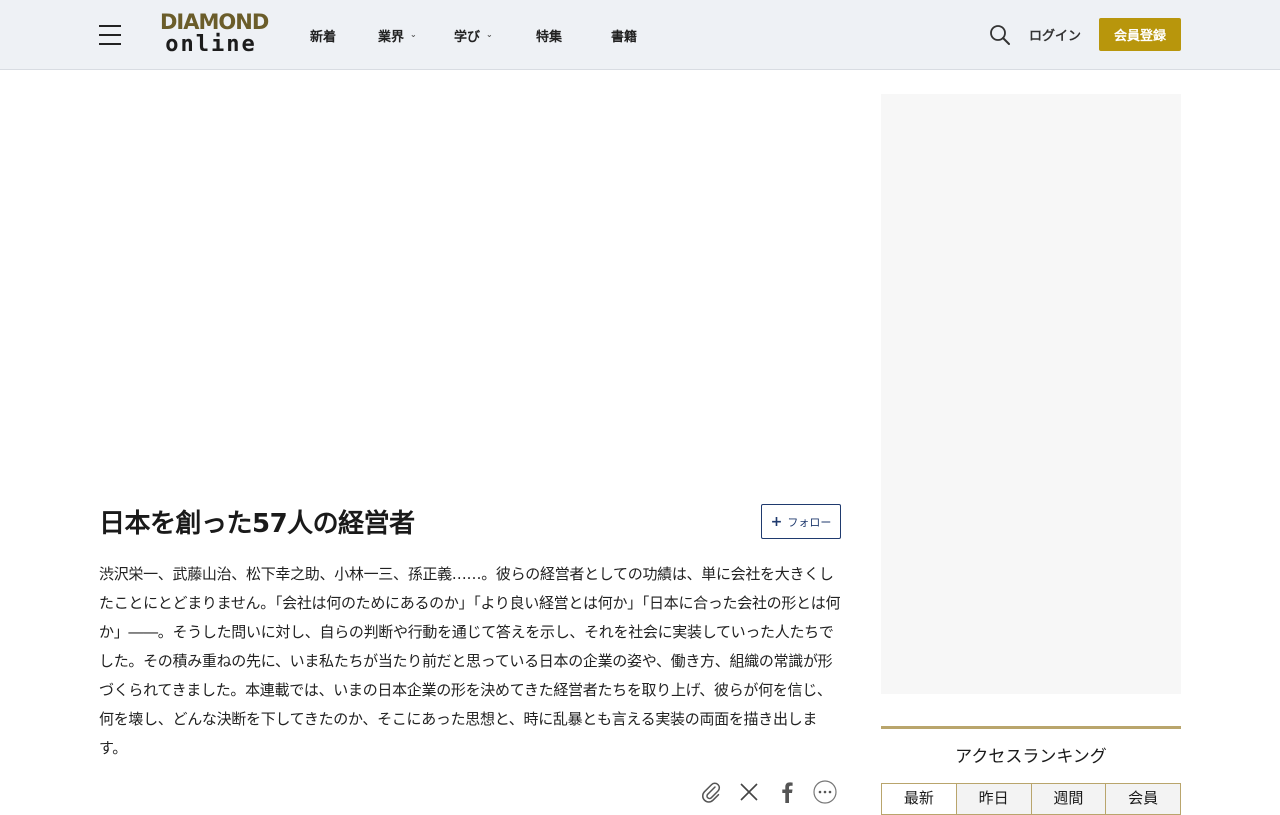  What do you see at coordinates (1031, 727) in the screenshot?
I see `ranking-divider` at bounding box center [1031, 727].